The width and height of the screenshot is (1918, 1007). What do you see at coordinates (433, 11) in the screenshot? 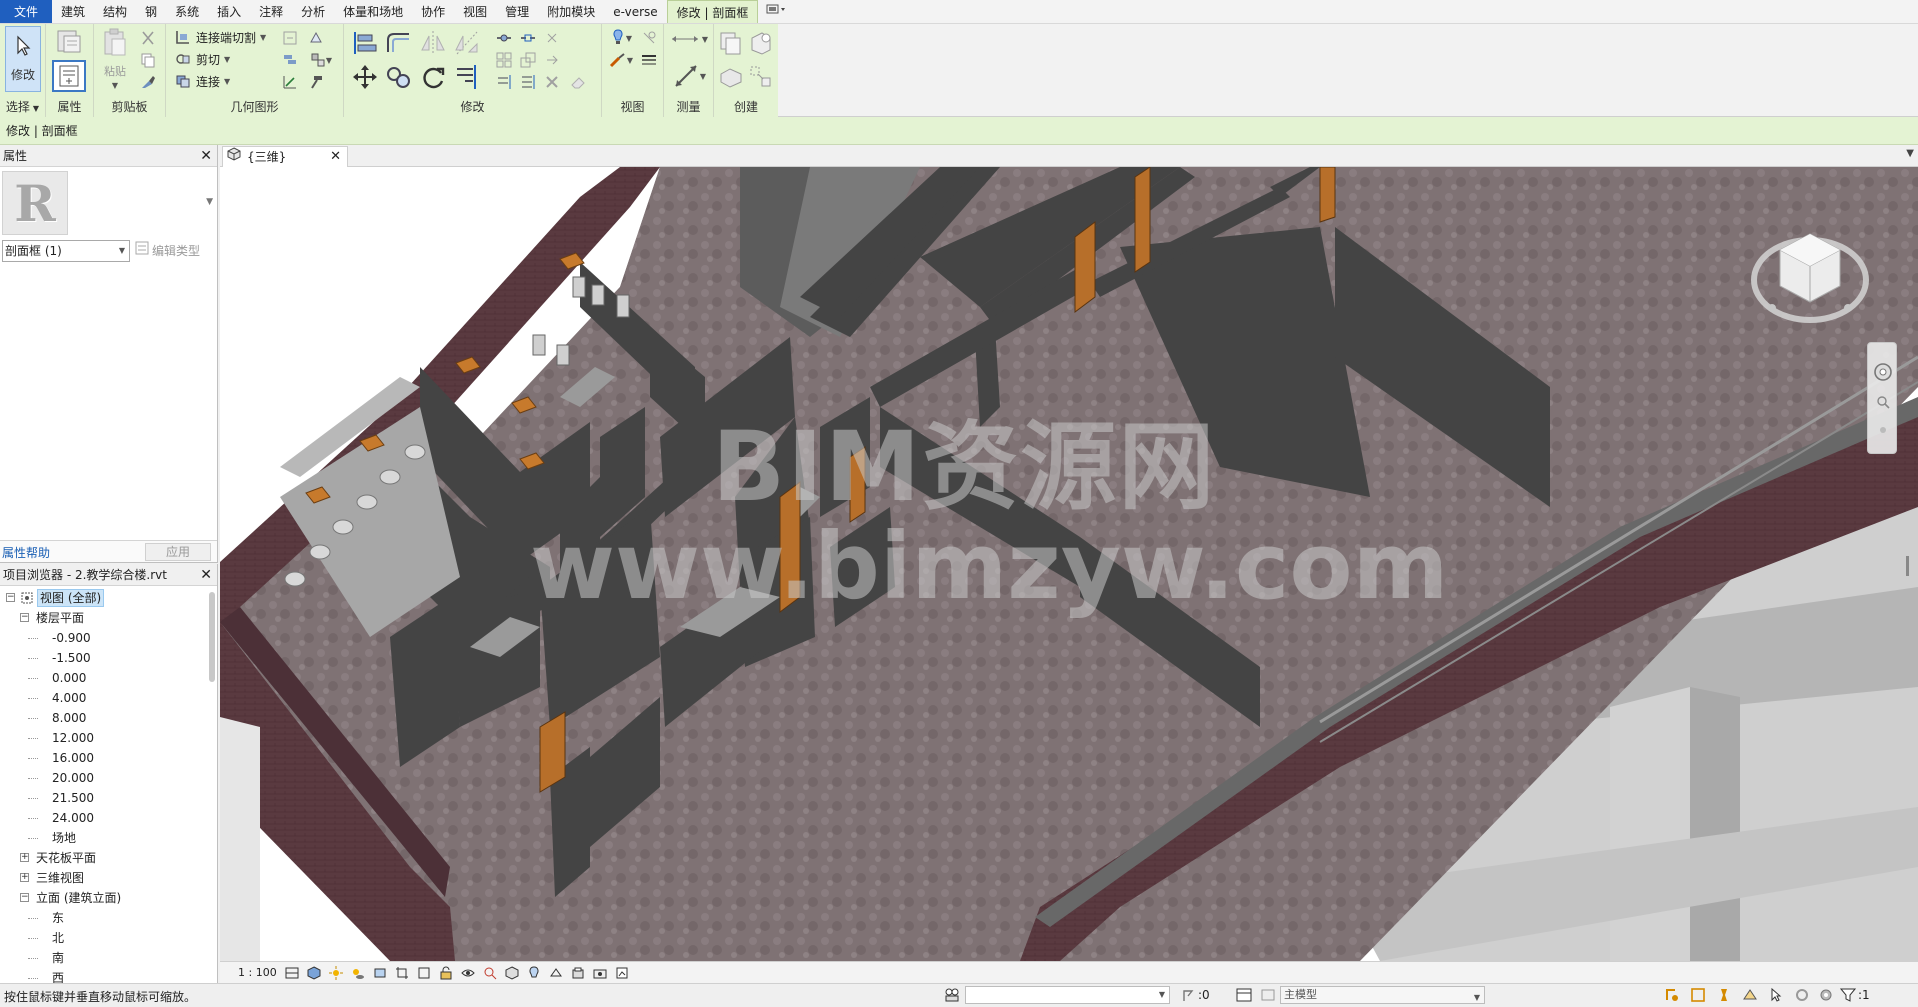
I see `tab-collaborate: 协作` at bounding box center [433, 11].